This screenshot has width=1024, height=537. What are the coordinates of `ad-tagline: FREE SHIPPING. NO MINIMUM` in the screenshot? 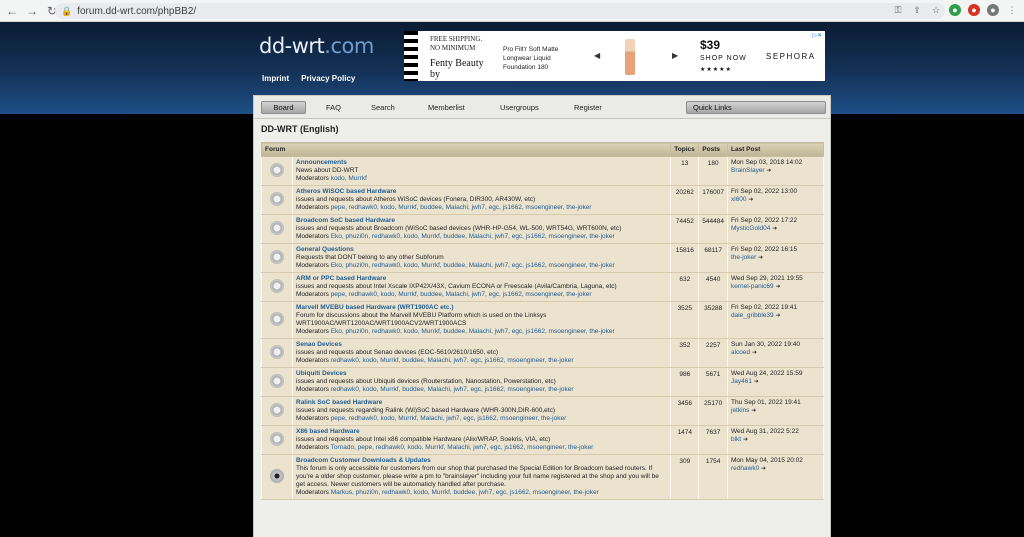 It's located at (456, 43).